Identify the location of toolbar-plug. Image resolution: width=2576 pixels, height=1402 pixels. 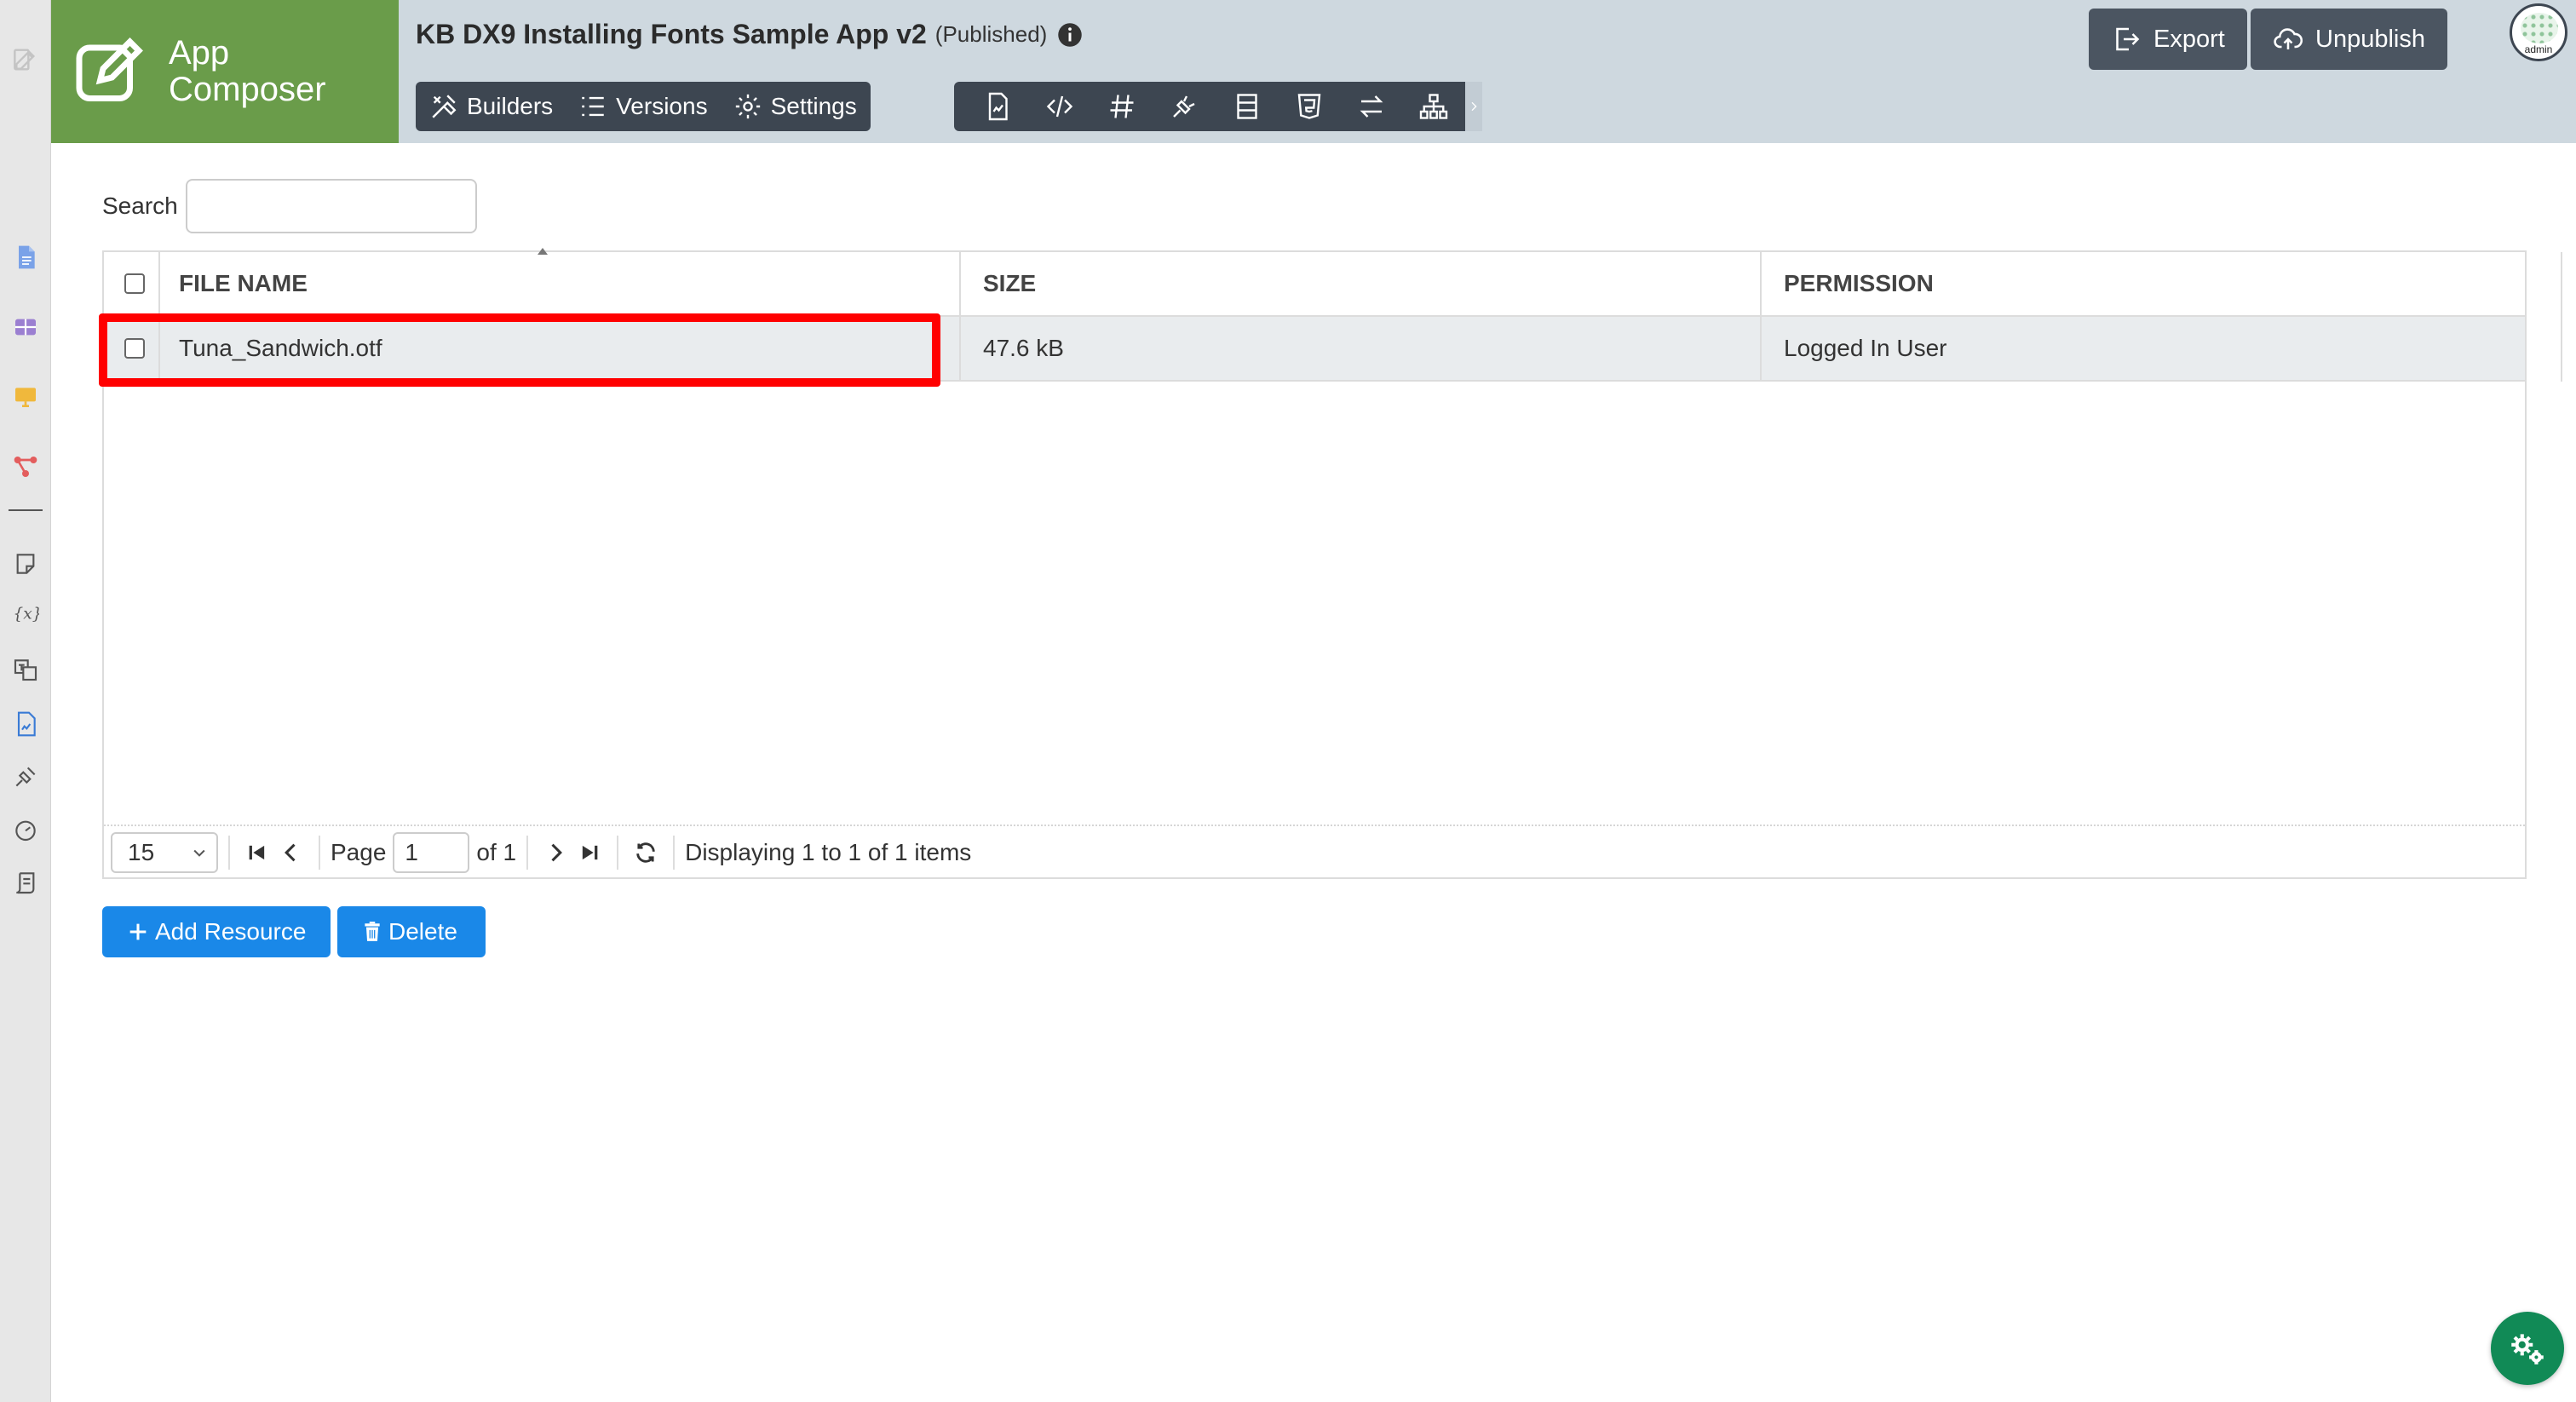
(1185, 106).